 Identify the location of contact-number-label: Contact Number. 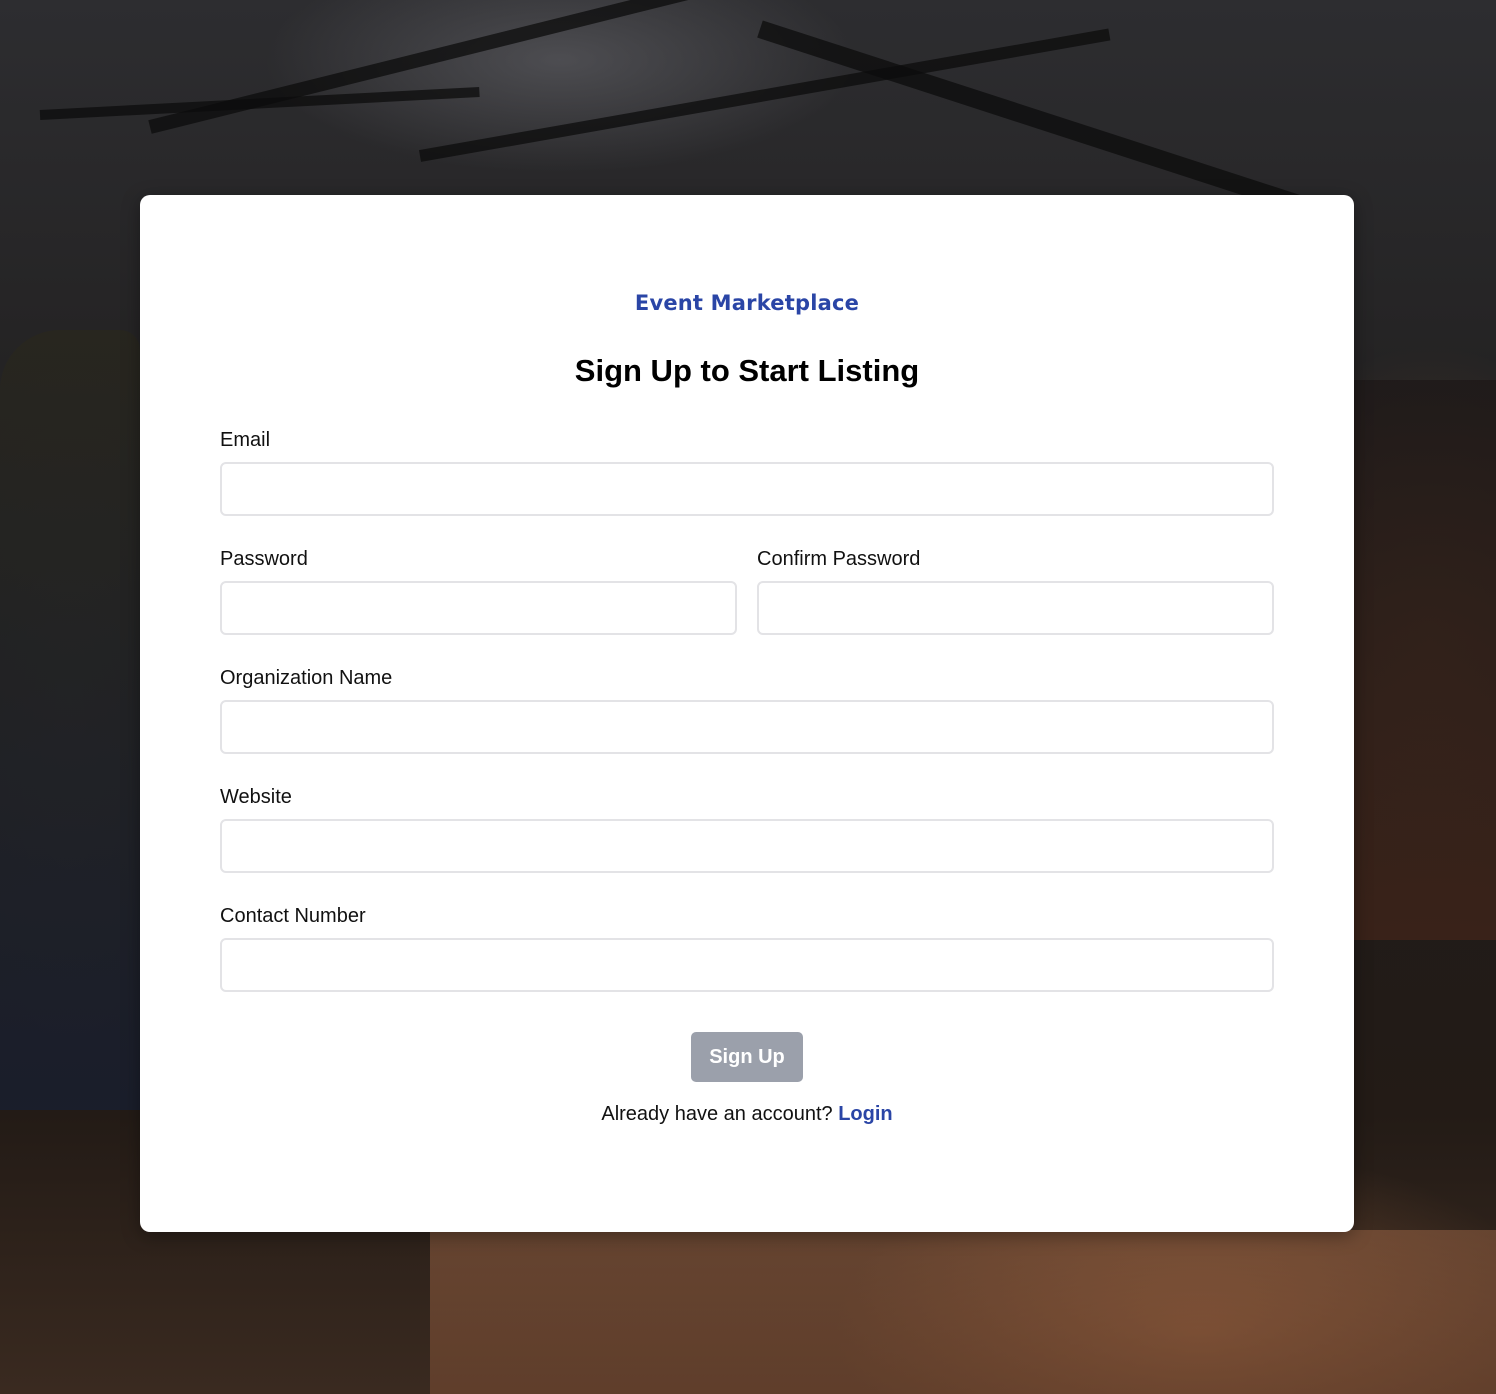
(293, 916).